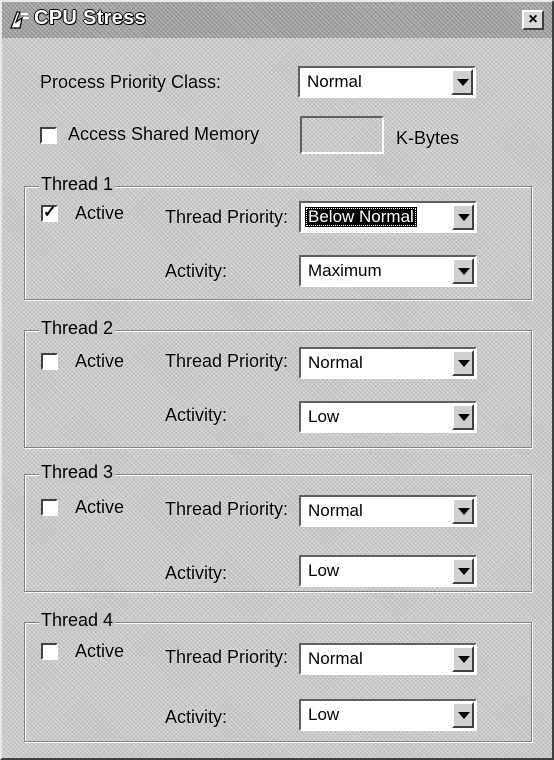 The image size is (554, 760). I want to click on thread-3-active-checkbox, so click(49, 507).